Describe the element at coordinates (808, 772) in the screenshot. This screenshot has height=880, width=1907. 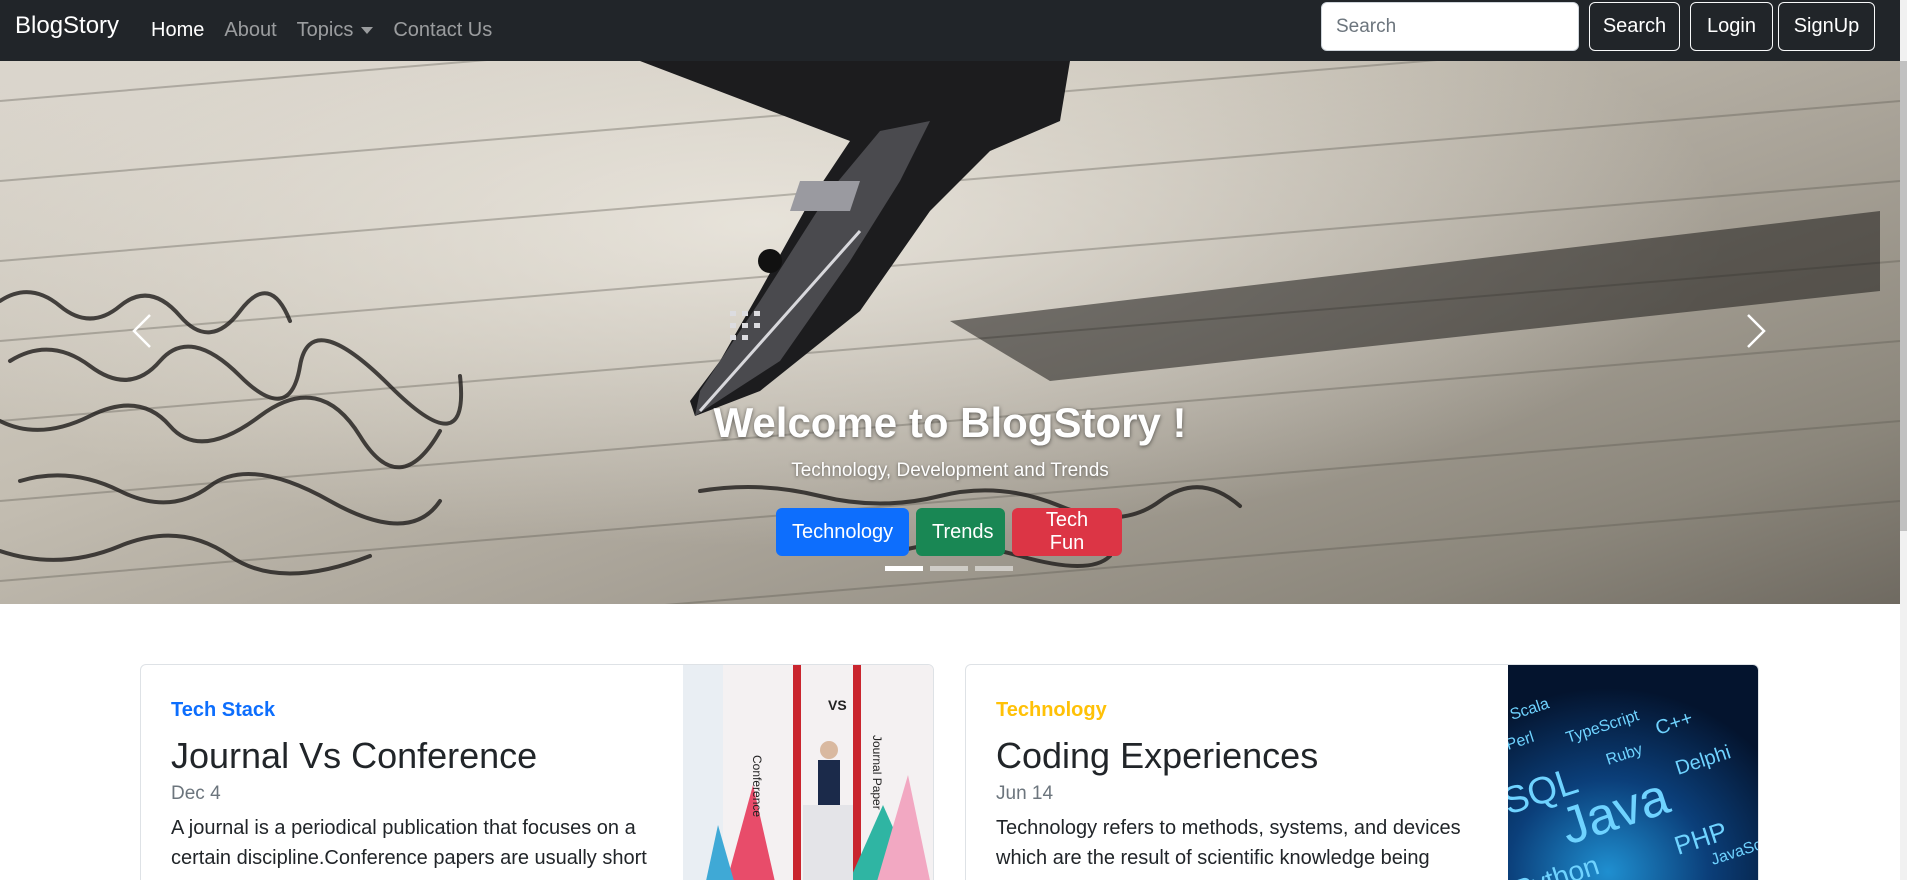
I see `card-image: Conference VS Journal Paper` at that location.